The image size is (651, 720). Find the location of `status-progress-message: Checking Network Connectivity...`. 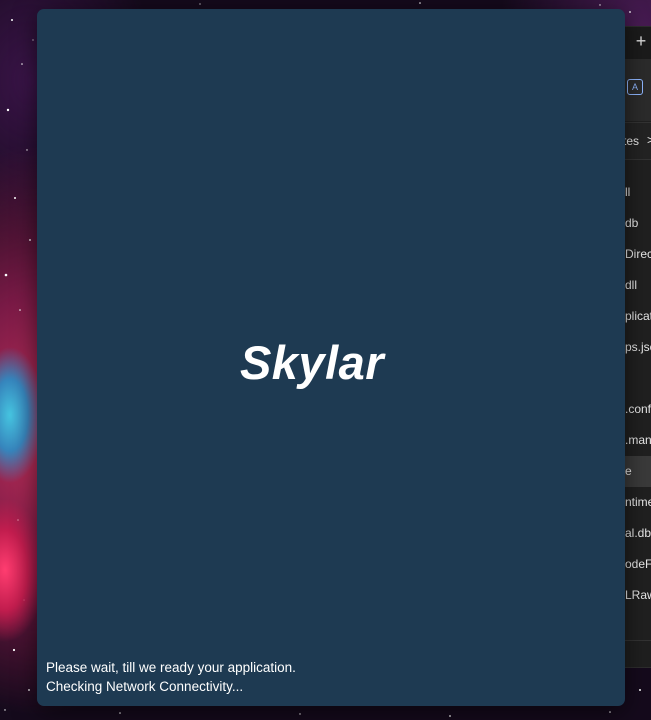

status-progress-message: Checking Network Connectivity... is located at coordinates (145, 686).